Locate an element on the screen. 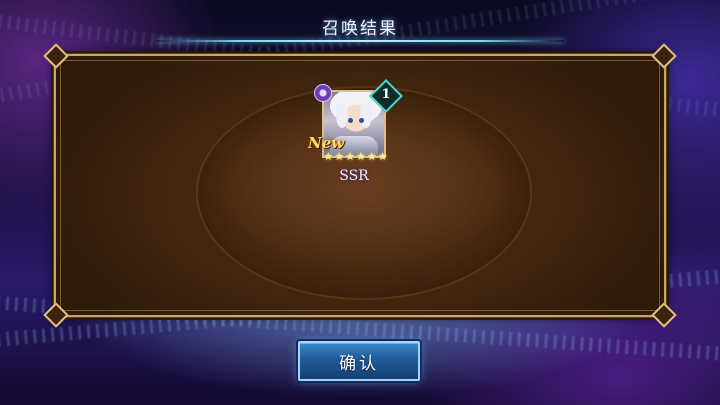 The image size is (720, 405). count-value: 1 is located at coordinates (386, 94).